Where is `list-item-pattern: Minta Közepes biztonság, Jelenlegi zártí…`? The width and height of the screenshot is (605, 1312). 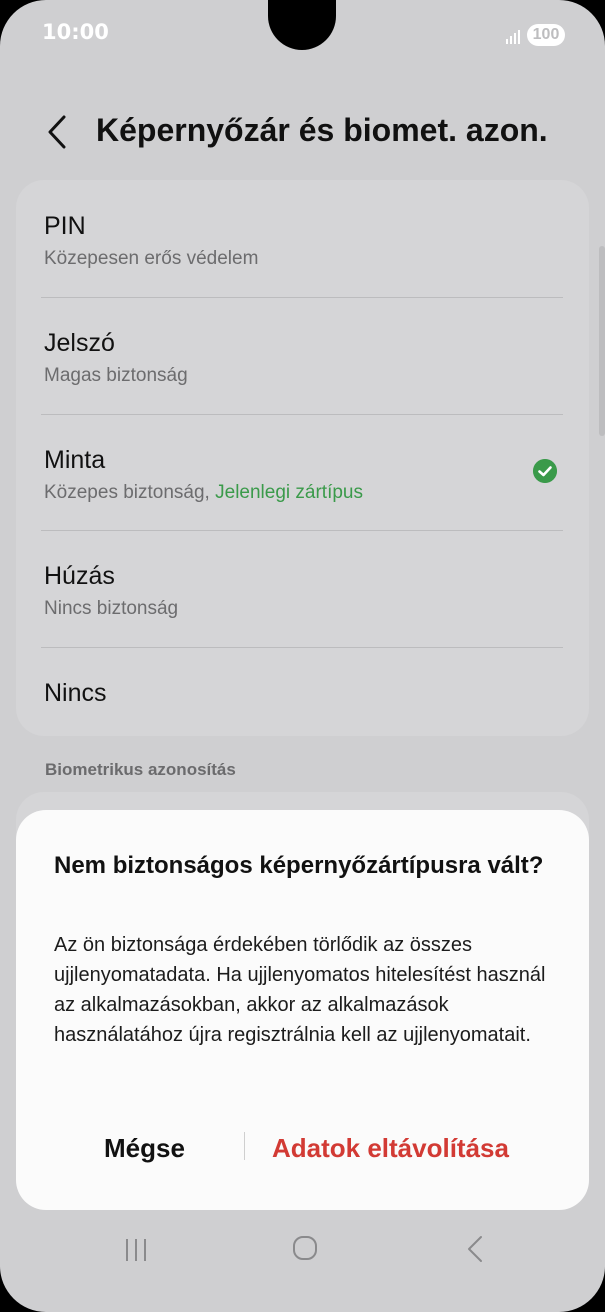 list-item-pattern: Minta Közepes biztonság, Jelenlegi zártí… is located at coordinates (302, 472).